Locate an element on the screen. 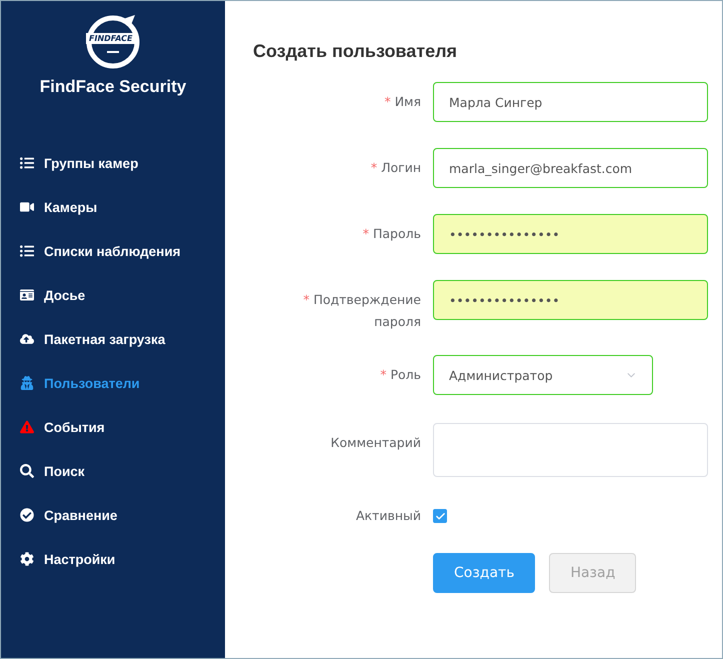  sidebar-item: Пользователи is located at coordinates (113, 383).